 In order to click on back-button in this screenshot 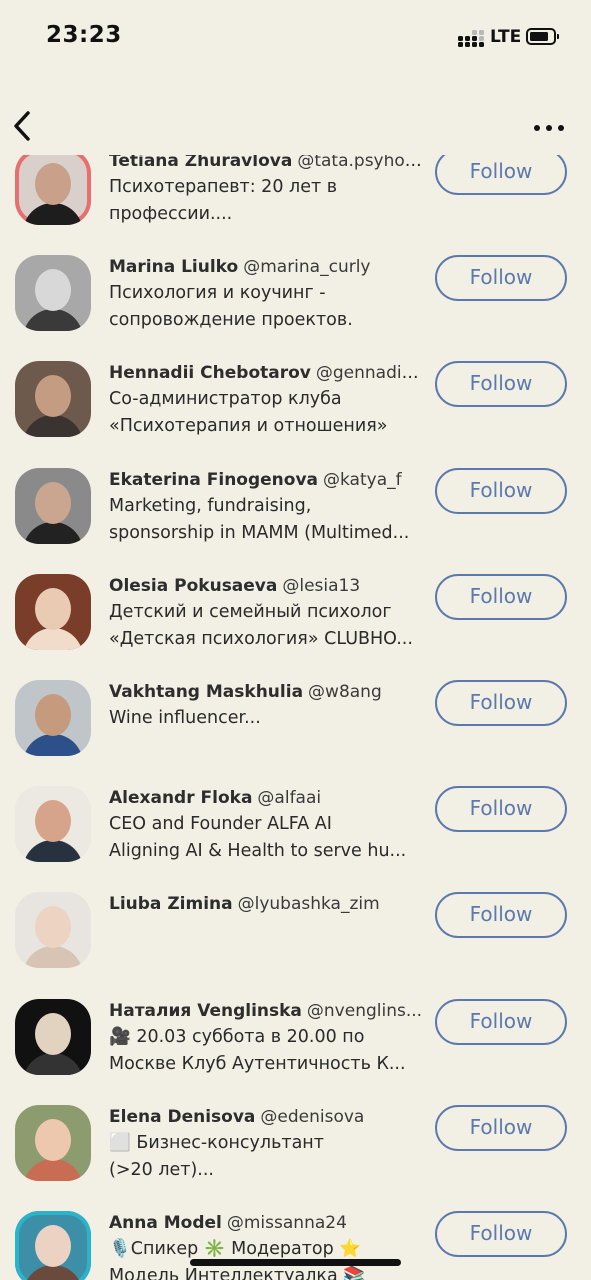, I will do `click(26, 127)`.